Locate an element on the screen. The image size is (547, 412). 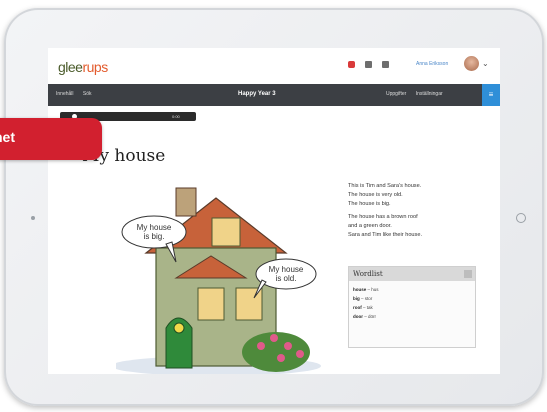
wordlist-item: door – dörr is located at coordinates (365, 316).